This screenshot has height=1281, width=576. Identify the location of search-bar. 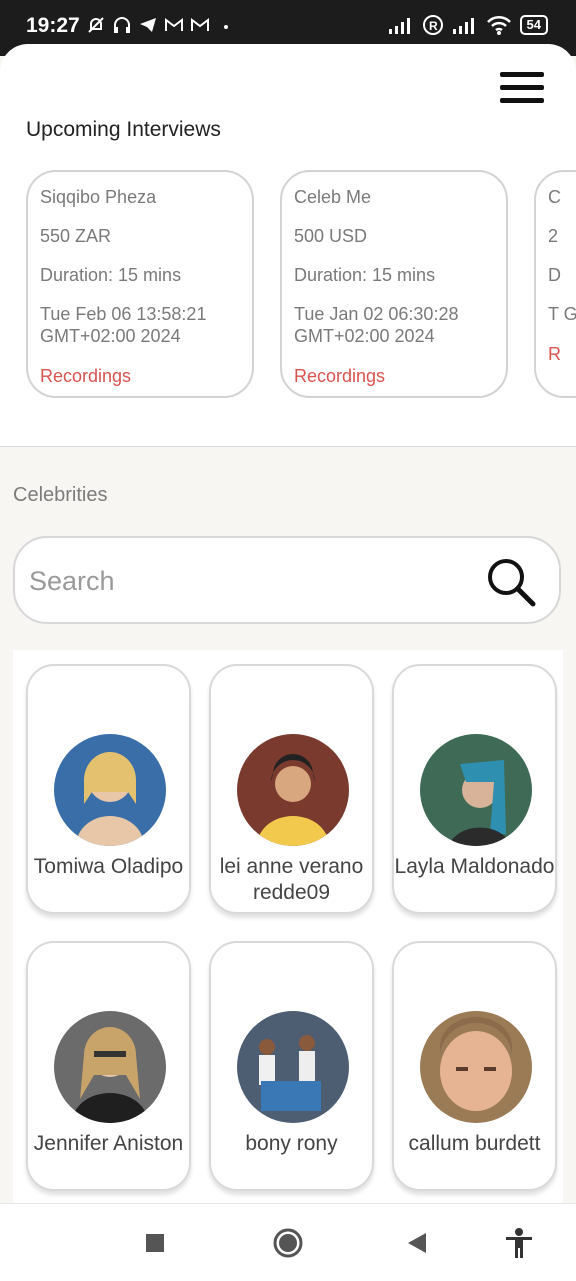
(287, 580).